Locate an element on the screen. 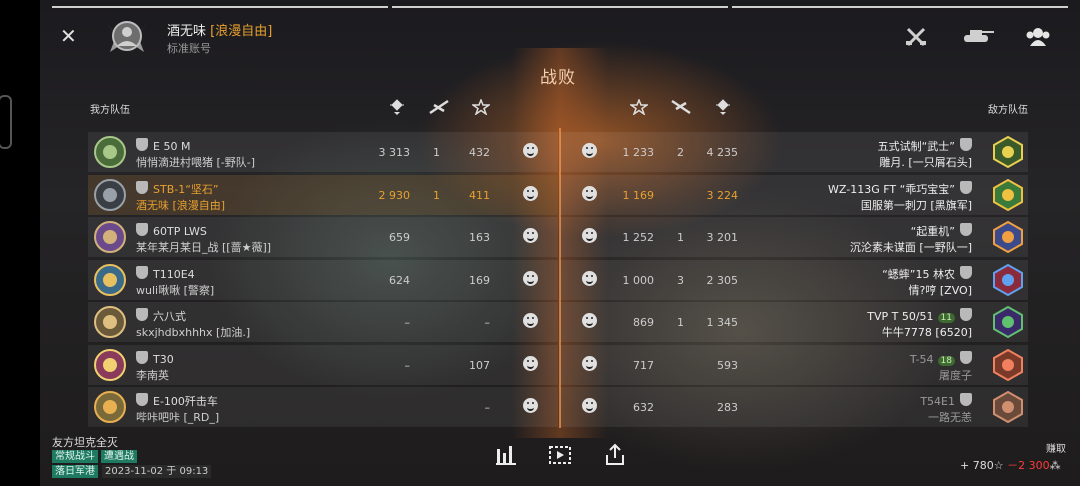 This screenshot has height=486, width=1080. phone-side-button is located at coordinates (6, 122).